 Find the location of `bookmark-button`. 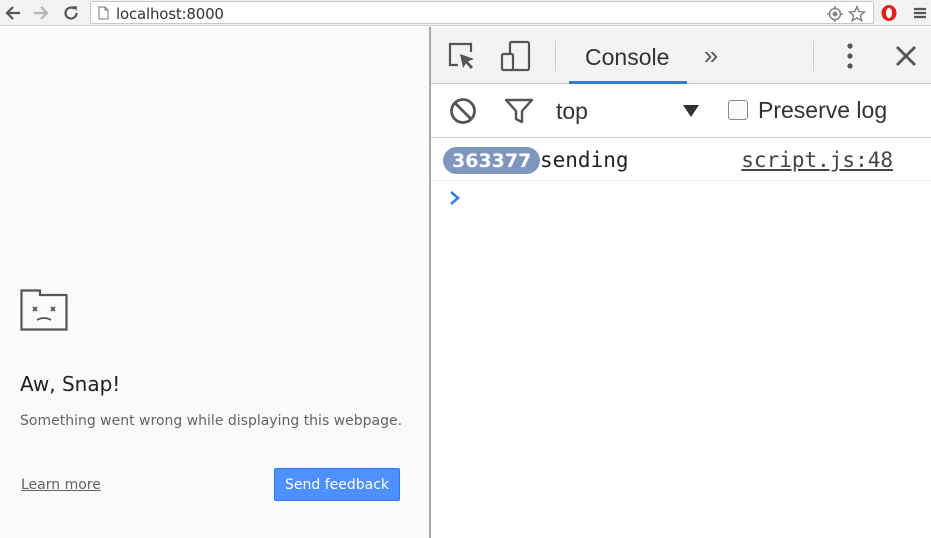

bookmark-button is located at coordinates (857, 14).